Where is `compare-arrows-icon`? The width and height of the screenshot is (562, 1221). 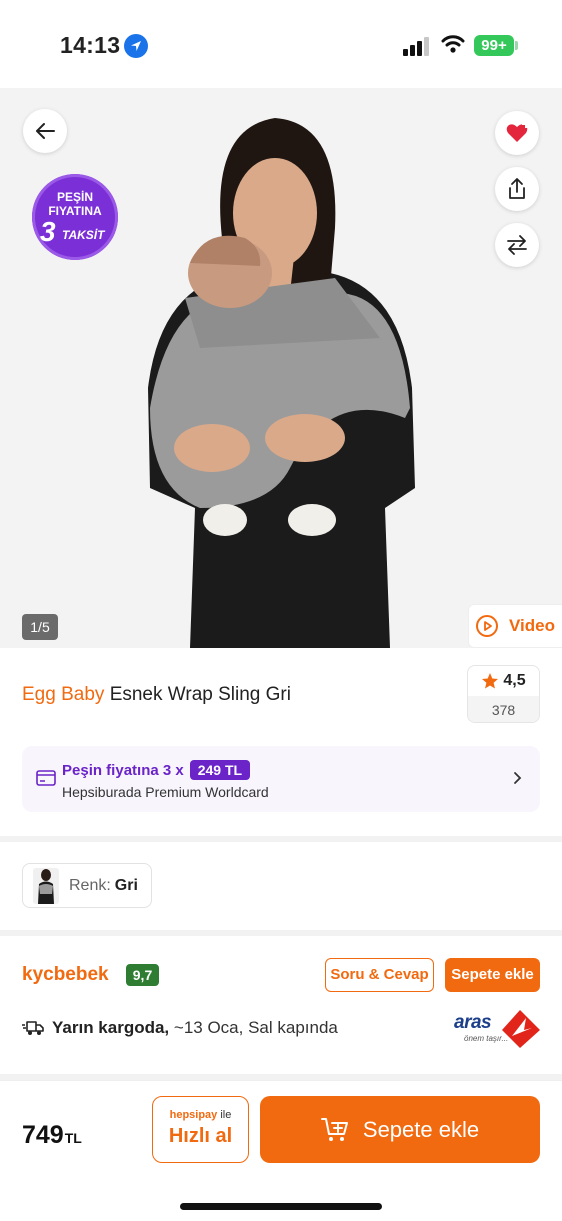
compare-arrows-icon is located at coordinates (517, 245).